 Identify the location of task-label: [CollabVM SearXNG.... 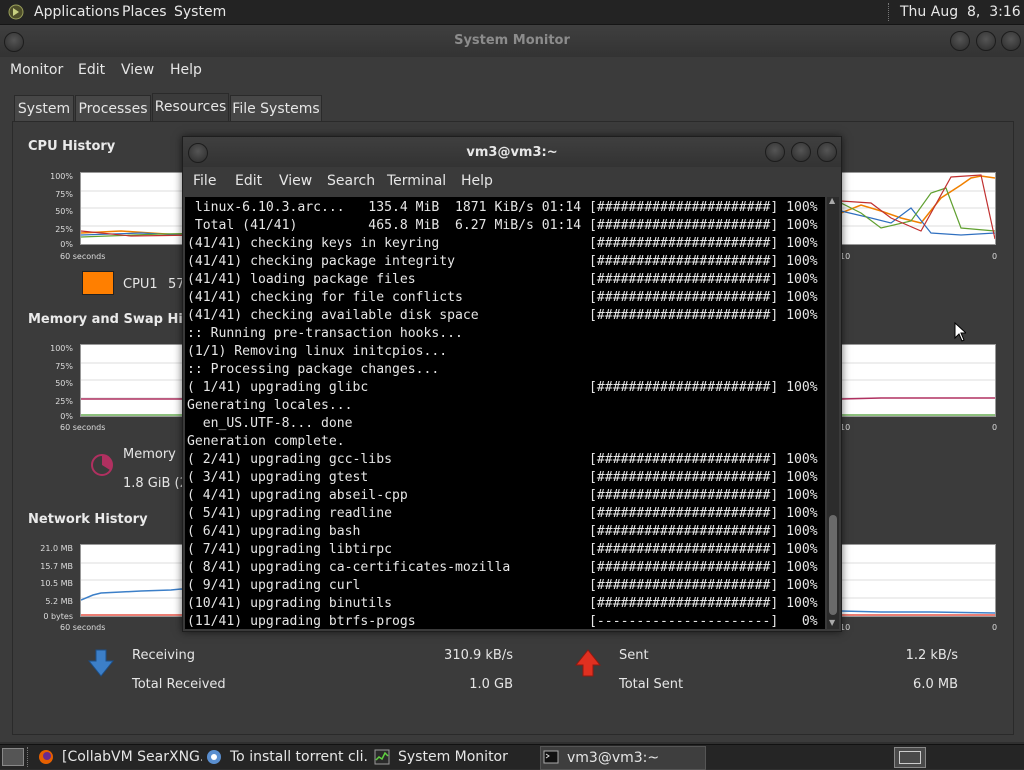
(132, 757).